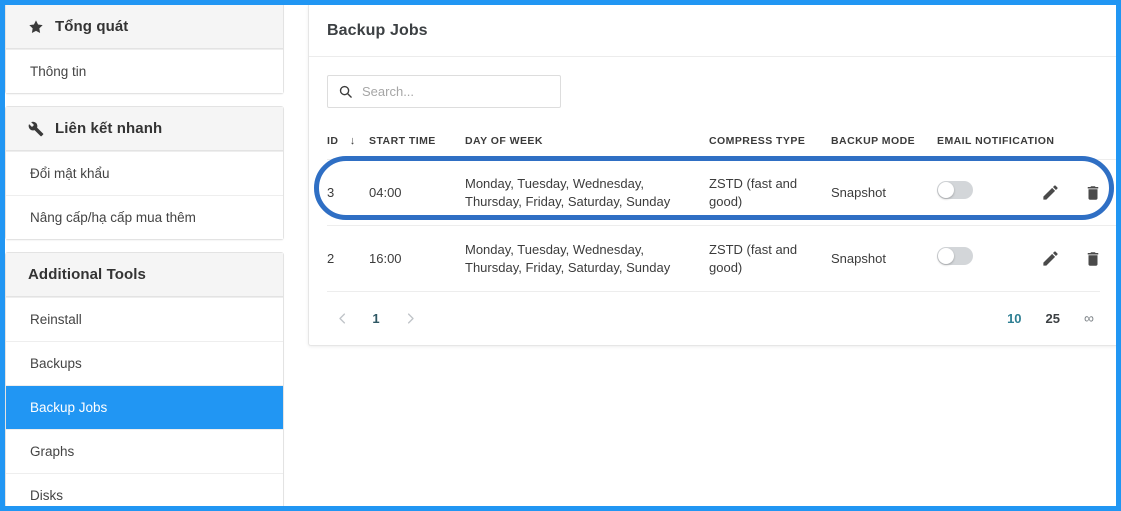  Describe the element at coordinates (144, 71) in the screenshot. I see `sidebar-item-thong-tin: Thông tin` at that location.